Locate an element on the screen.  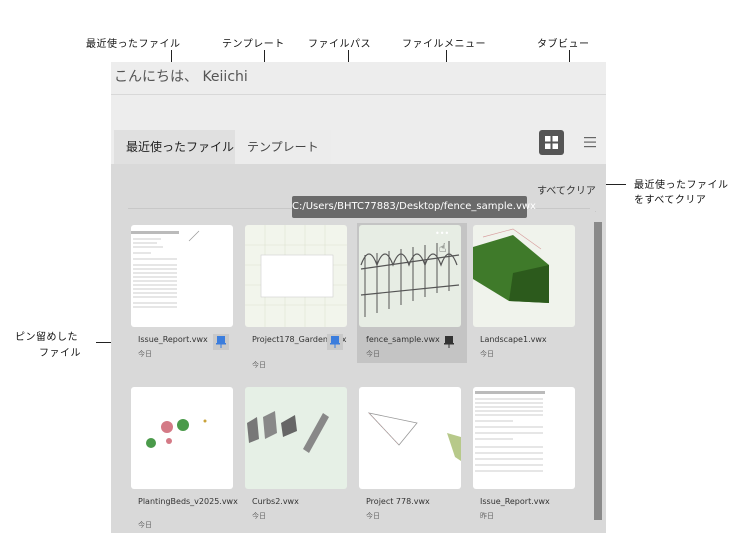
file-card: Issue_Report.vwx 昨日 is located at coordinates (526, 455).